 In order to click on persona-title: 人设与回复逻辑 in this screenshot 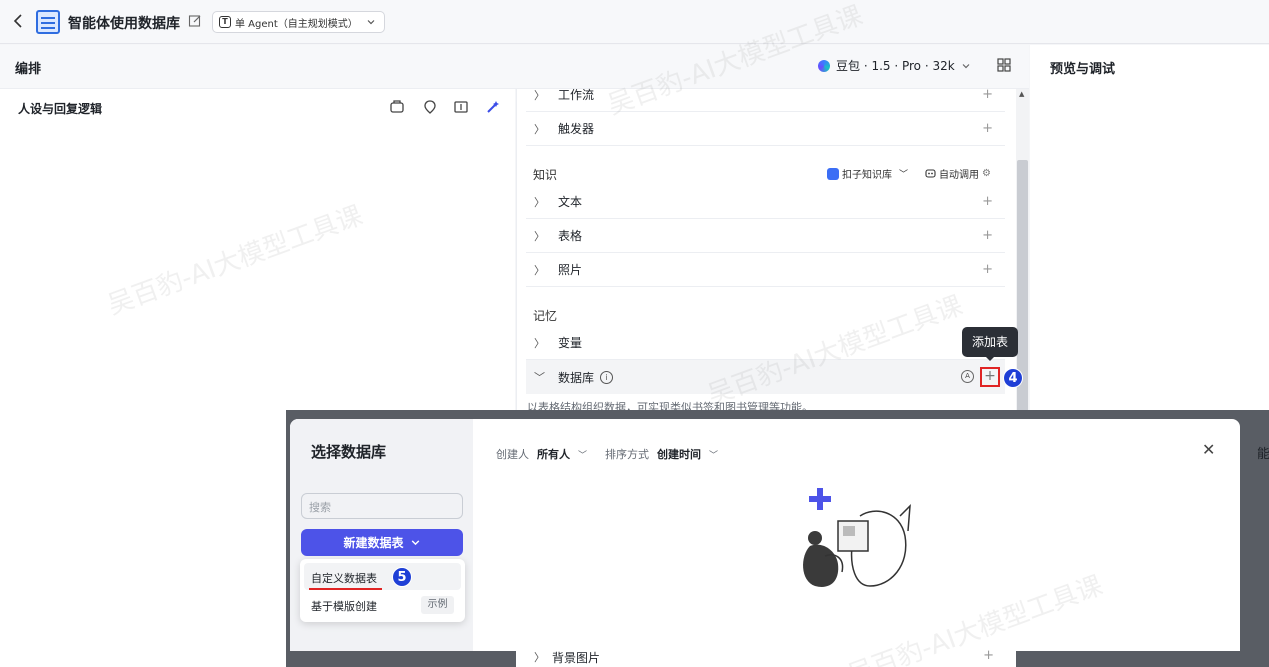, I will do `click(60, 109)`.